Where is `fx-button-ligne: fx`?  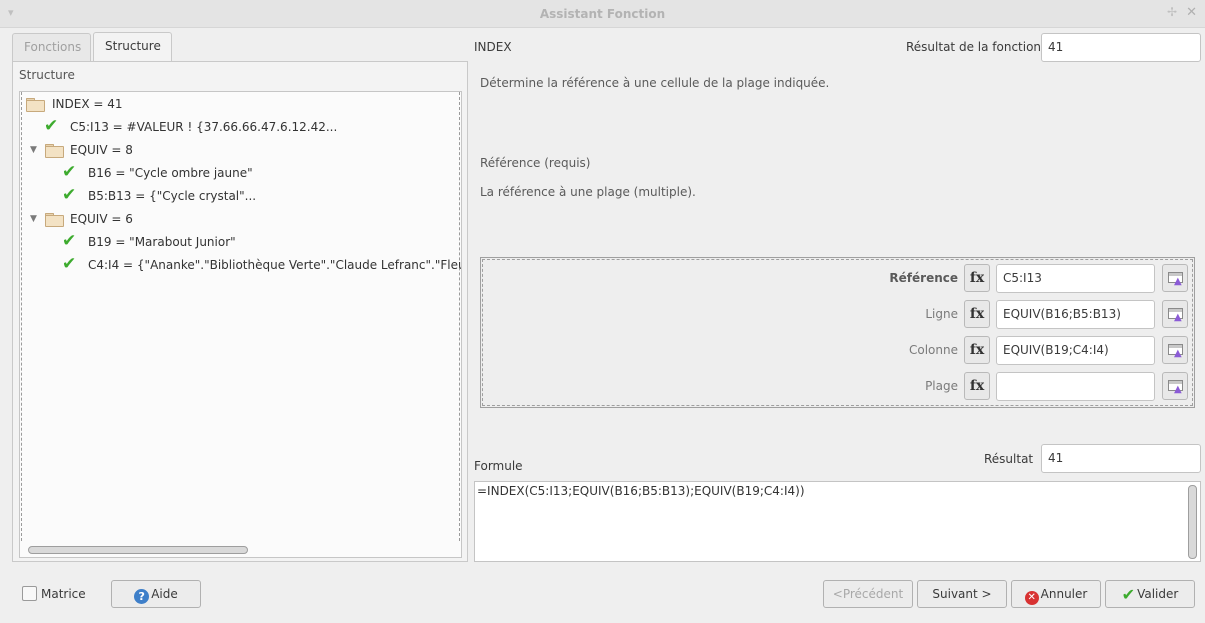
fx-button-ligne: fx is located at coordinates (977, 314).